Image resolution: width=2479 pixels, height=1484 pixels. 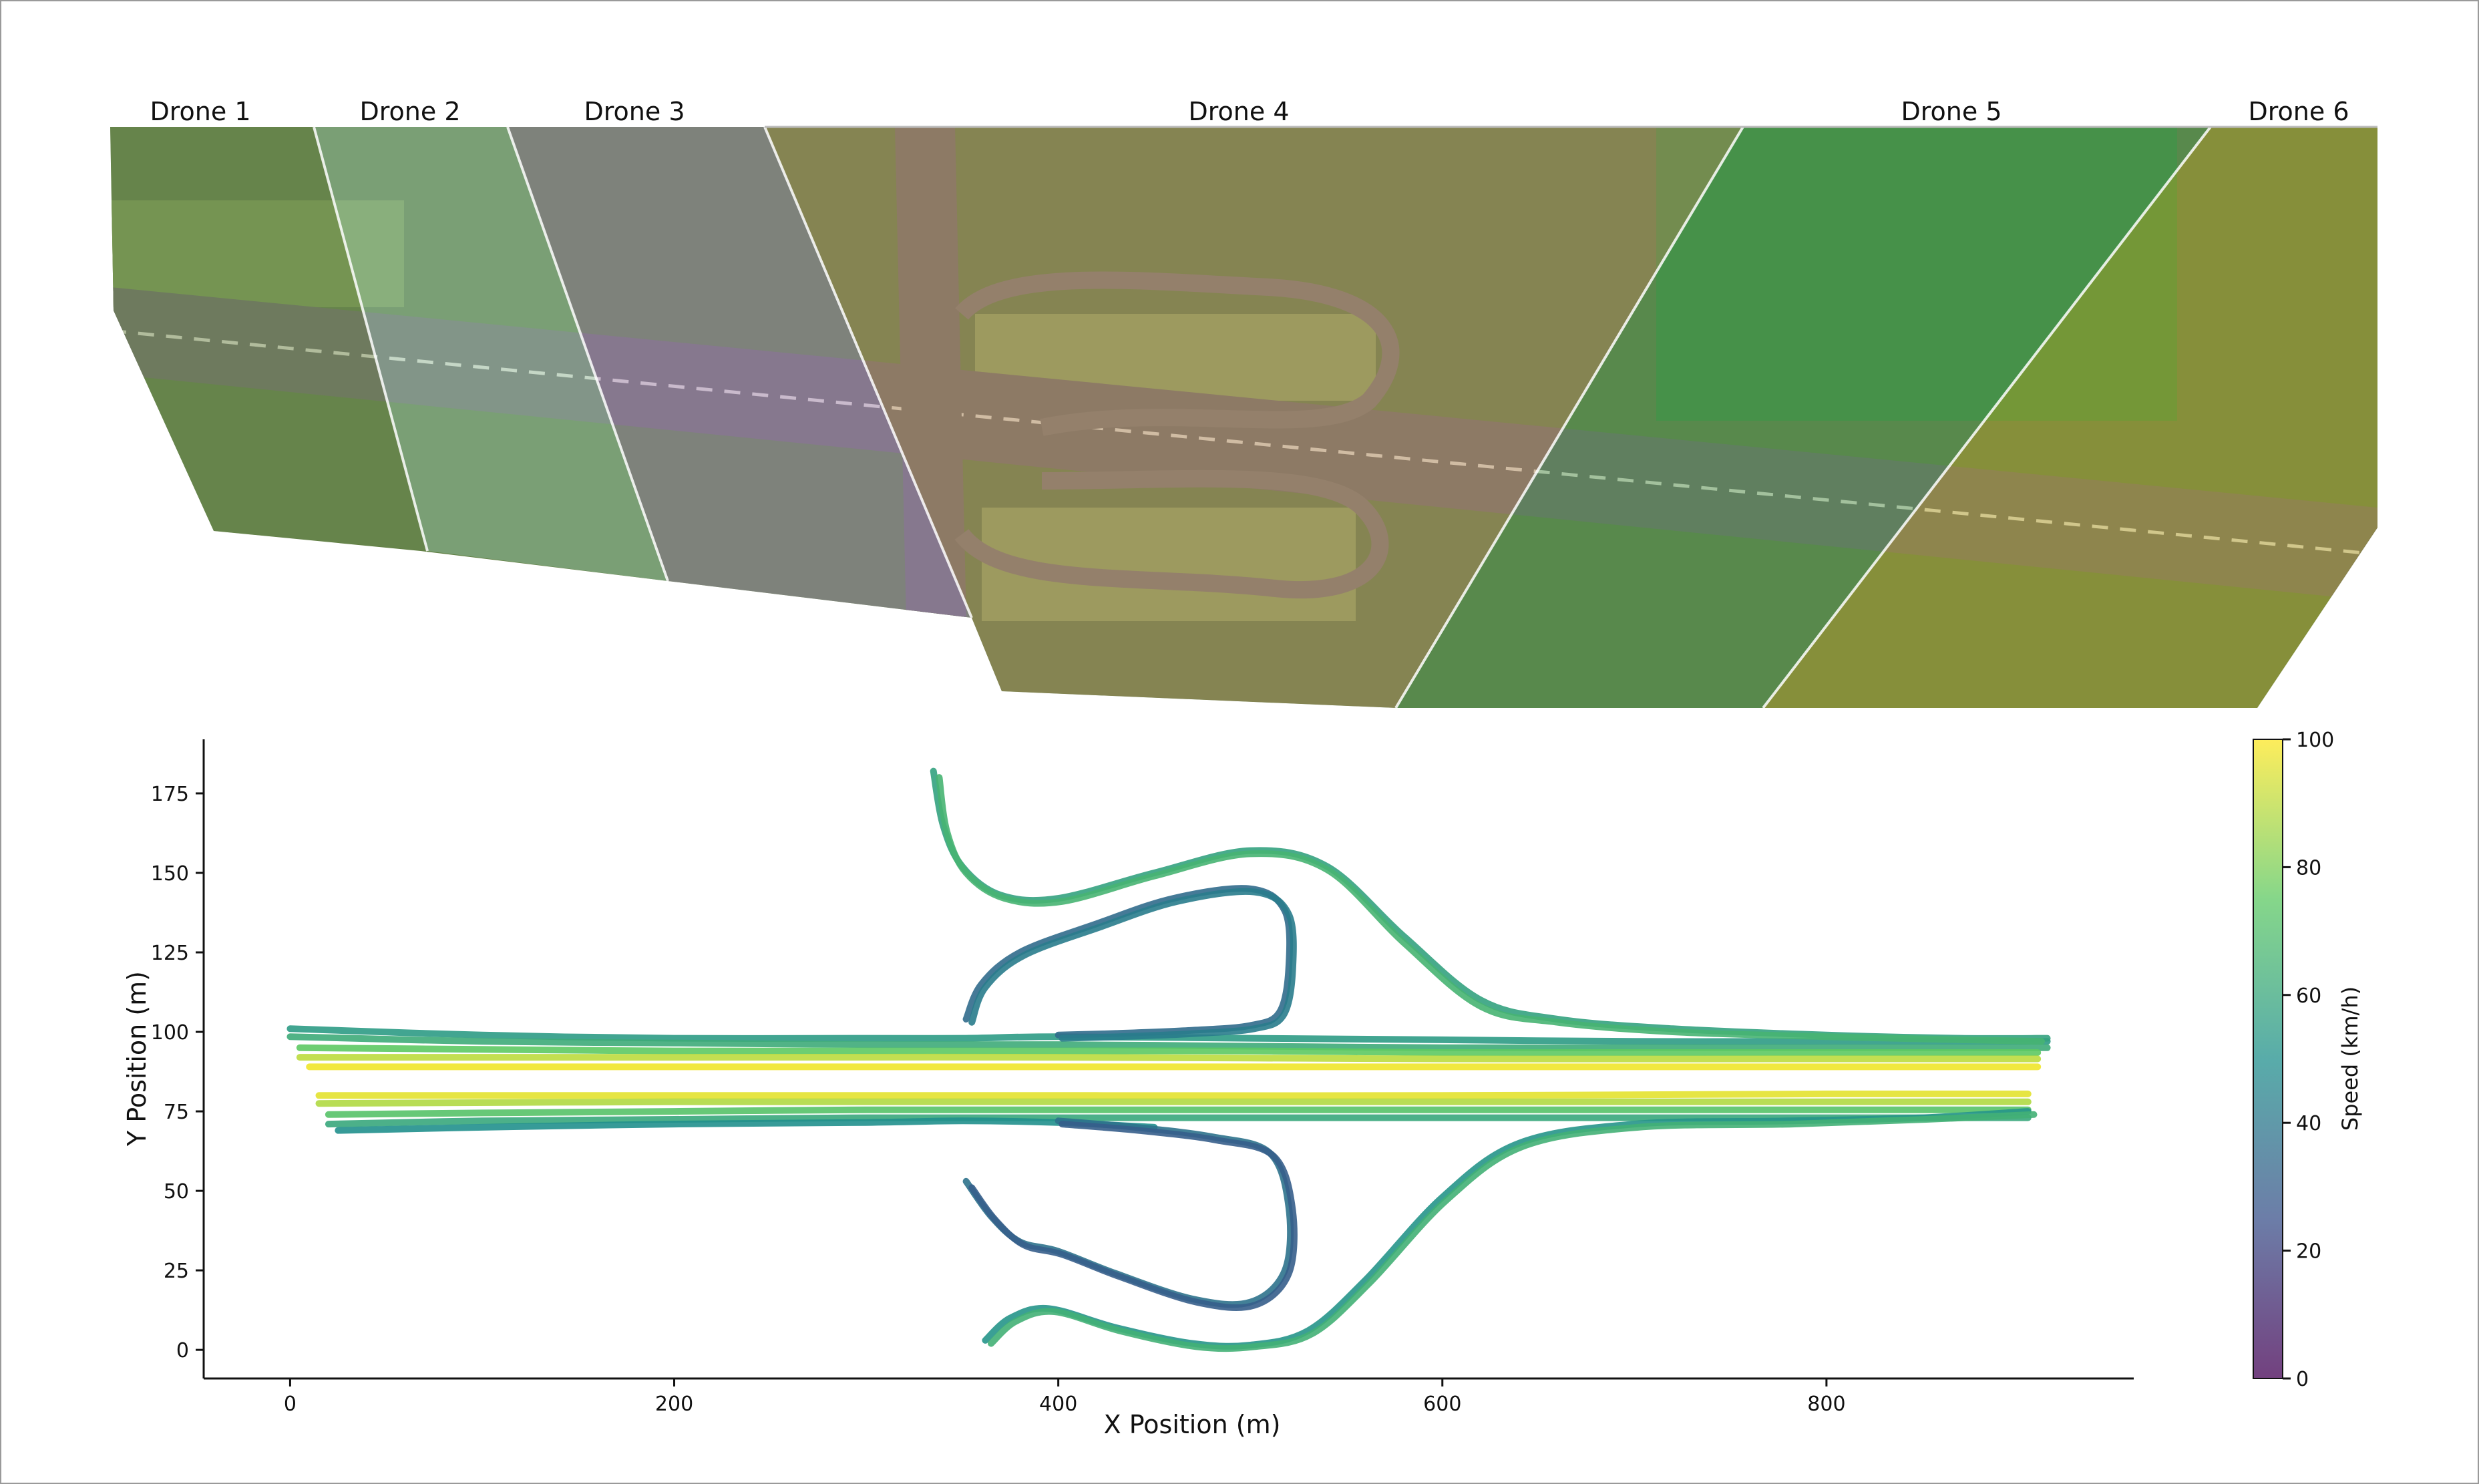 I want to click on x-tick-label: 600, so click(x=1442, y=1404).